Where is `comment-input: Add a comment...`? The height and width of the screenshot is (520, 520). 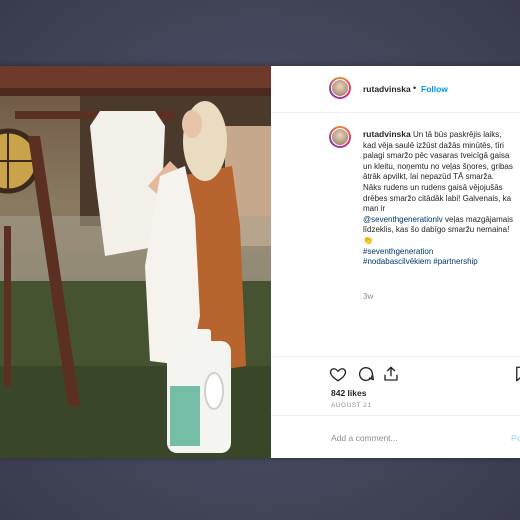
comment-input: Add a comment... is located at coordinates (364, 438).